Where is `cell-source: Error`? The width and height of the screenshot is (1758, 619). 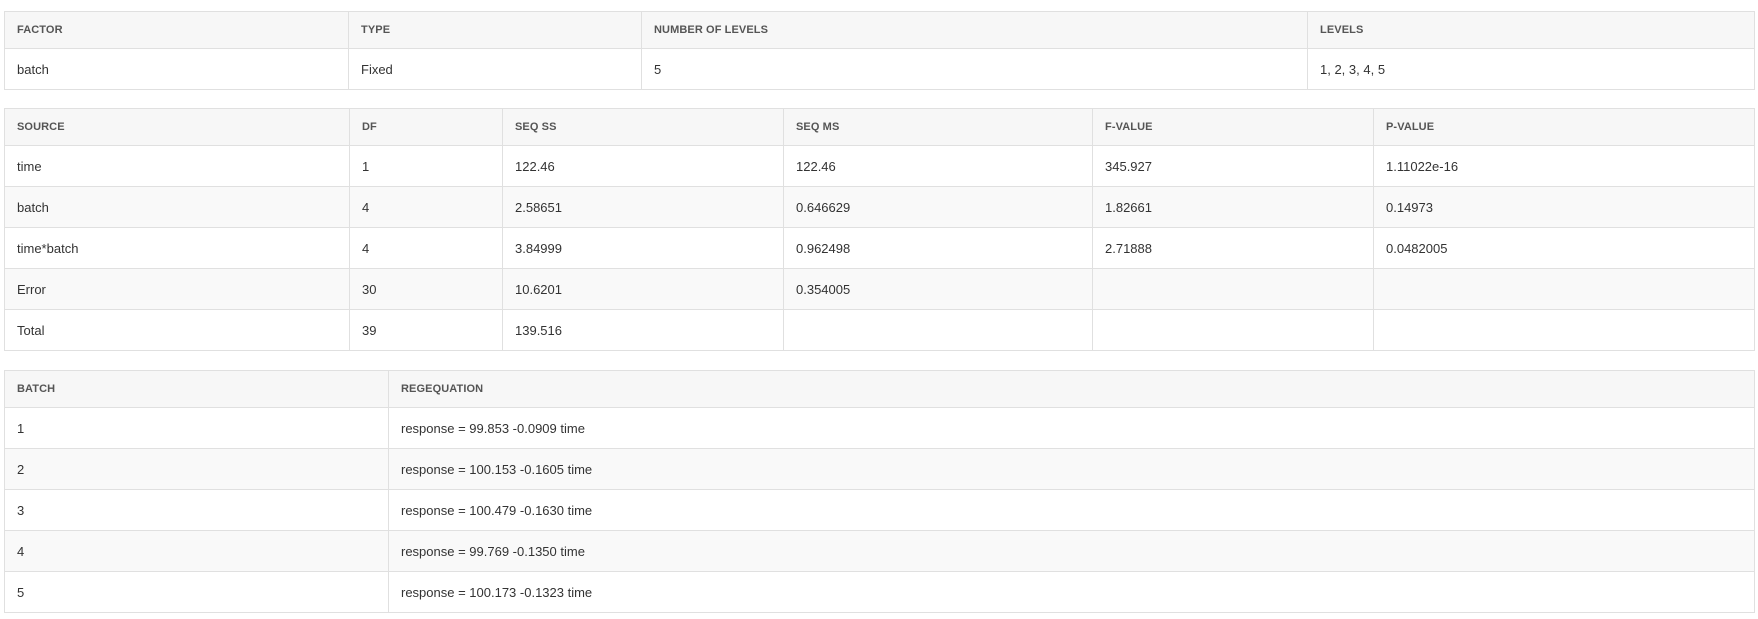
cell-source: Error is located at coordinates (177, 289).